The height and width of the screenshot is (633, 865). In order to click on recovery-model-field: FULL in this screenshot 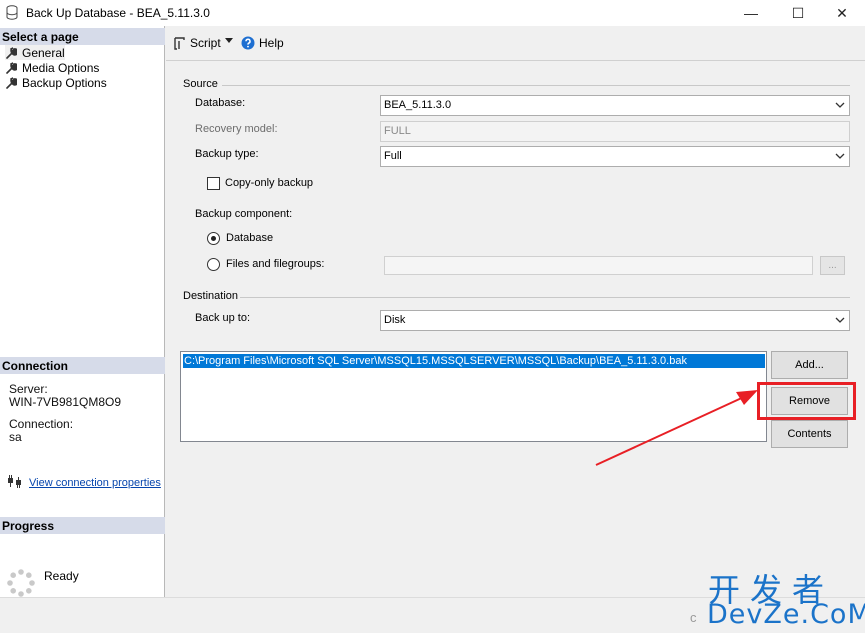, I will do `click(615, 131)`.